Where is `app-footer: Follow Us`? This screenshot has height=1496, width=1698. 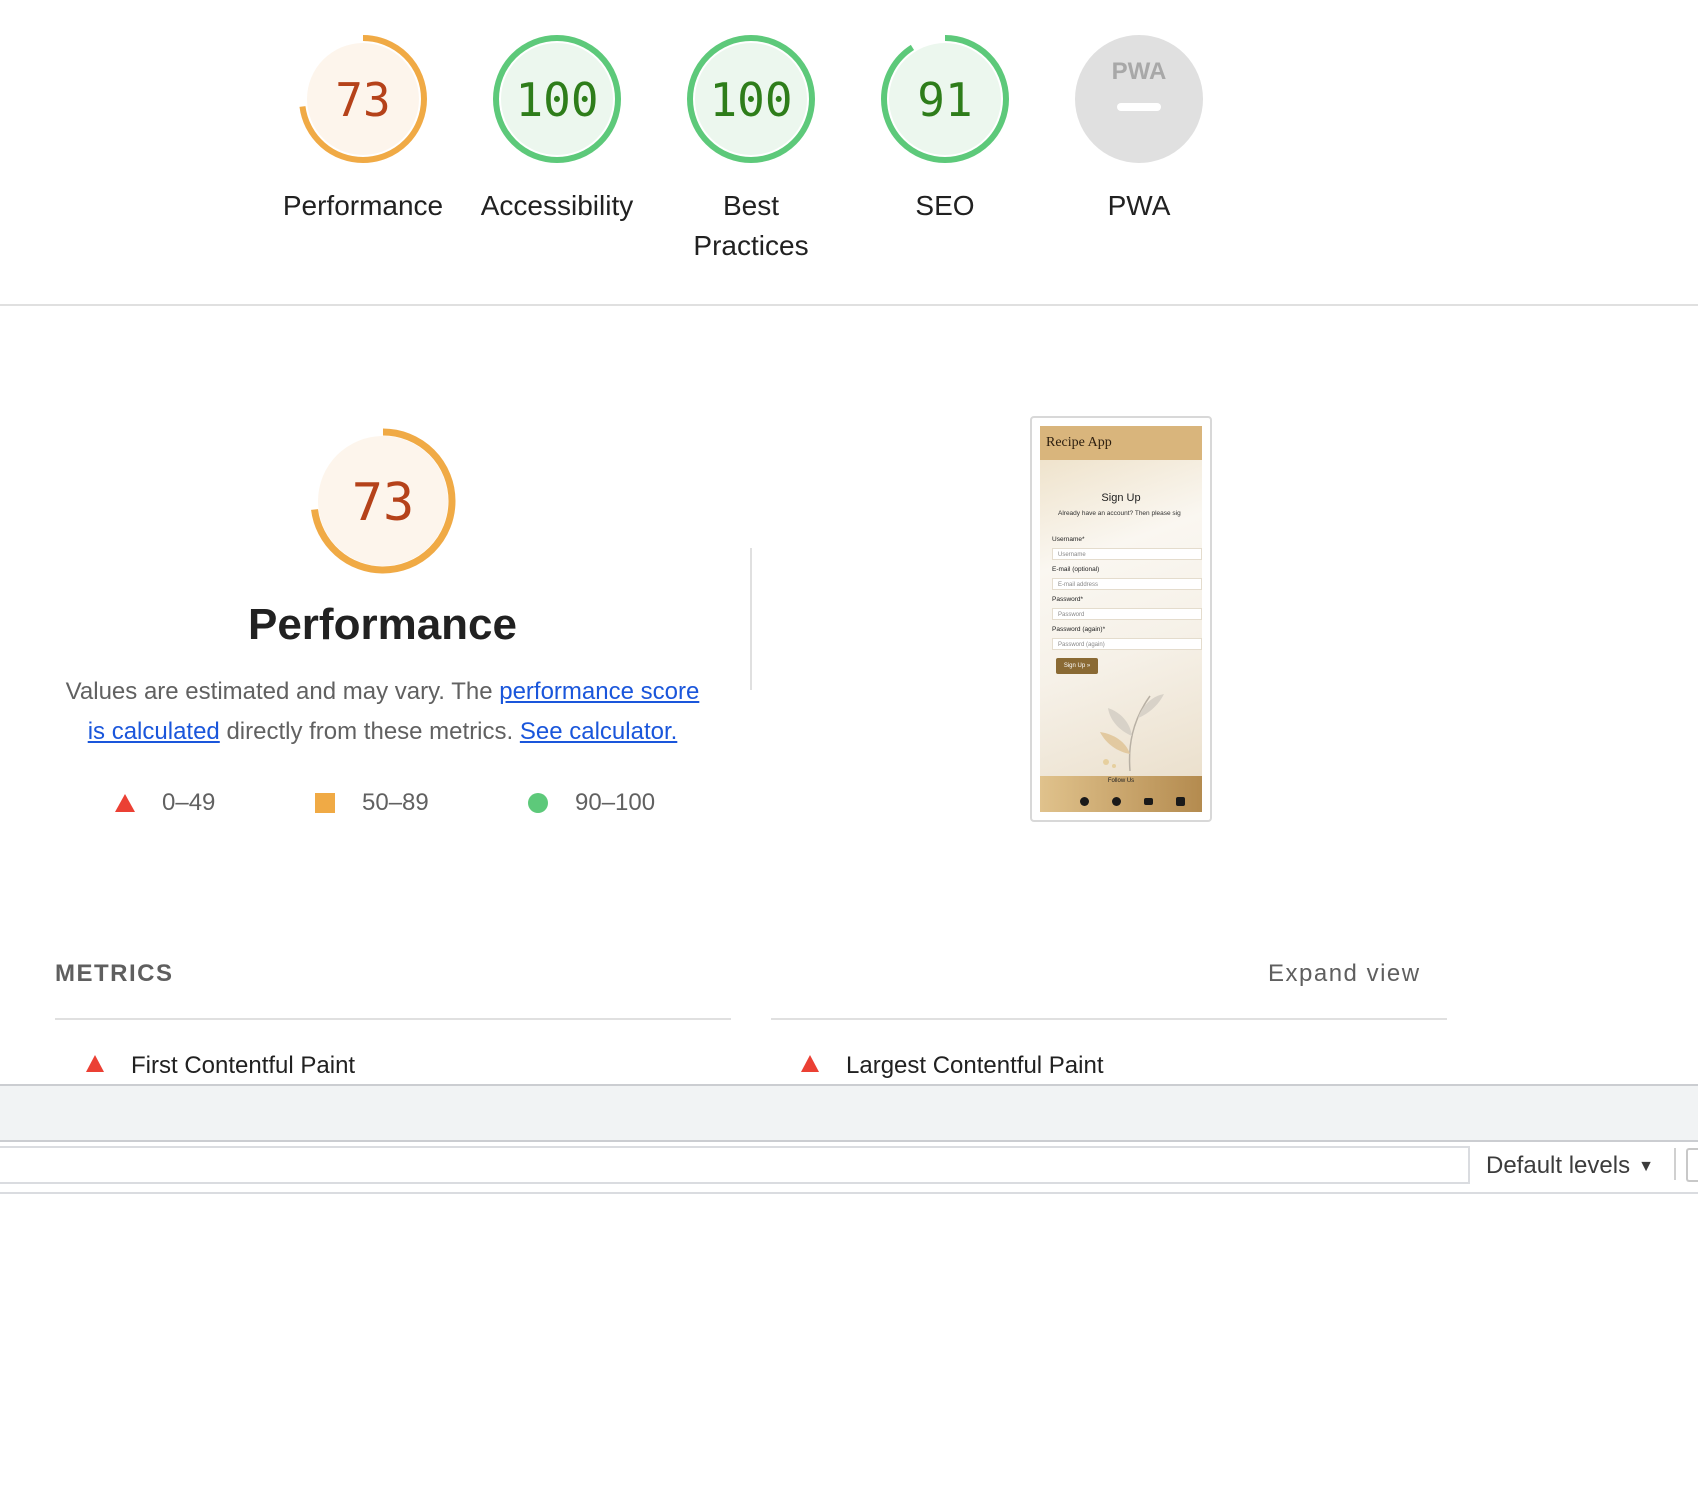 app-footer: Follow Us is located at coordinates (1121, 794).